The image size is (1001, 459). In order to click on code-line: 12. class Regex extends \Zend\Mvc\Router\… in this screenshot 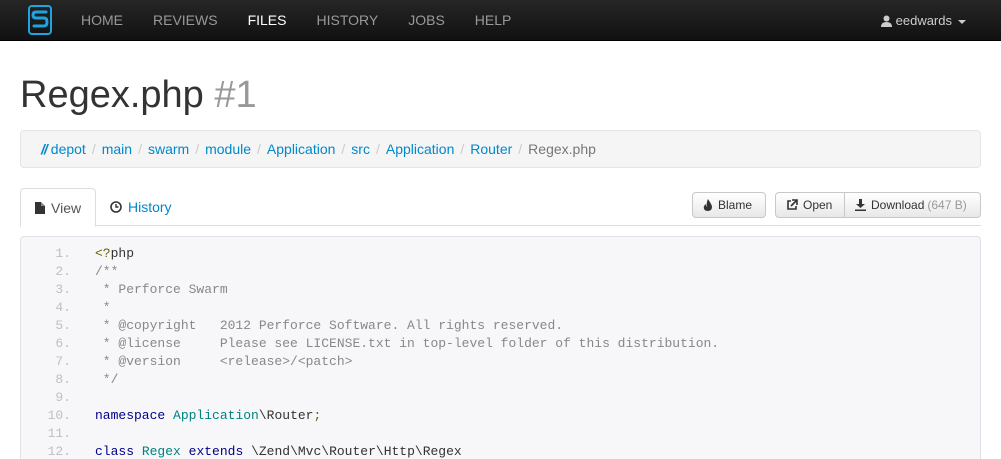, I will do `click(500, 451)`.